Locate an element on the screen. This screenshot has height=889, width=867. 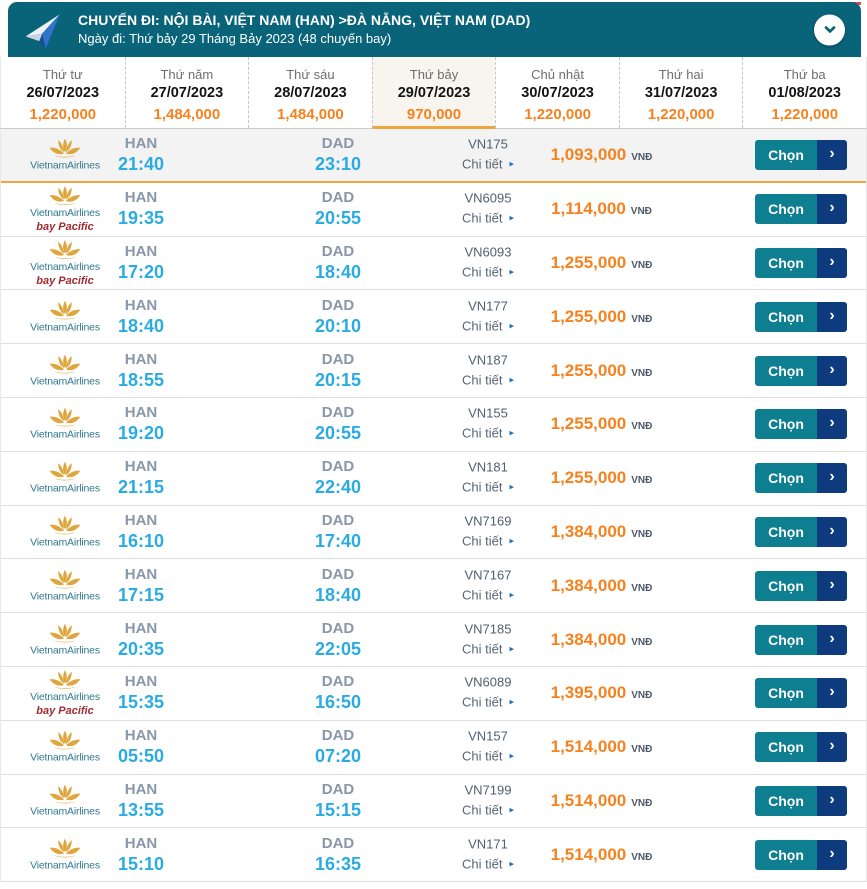
departure-time: 17:15 is located at coordinates (141, 594).